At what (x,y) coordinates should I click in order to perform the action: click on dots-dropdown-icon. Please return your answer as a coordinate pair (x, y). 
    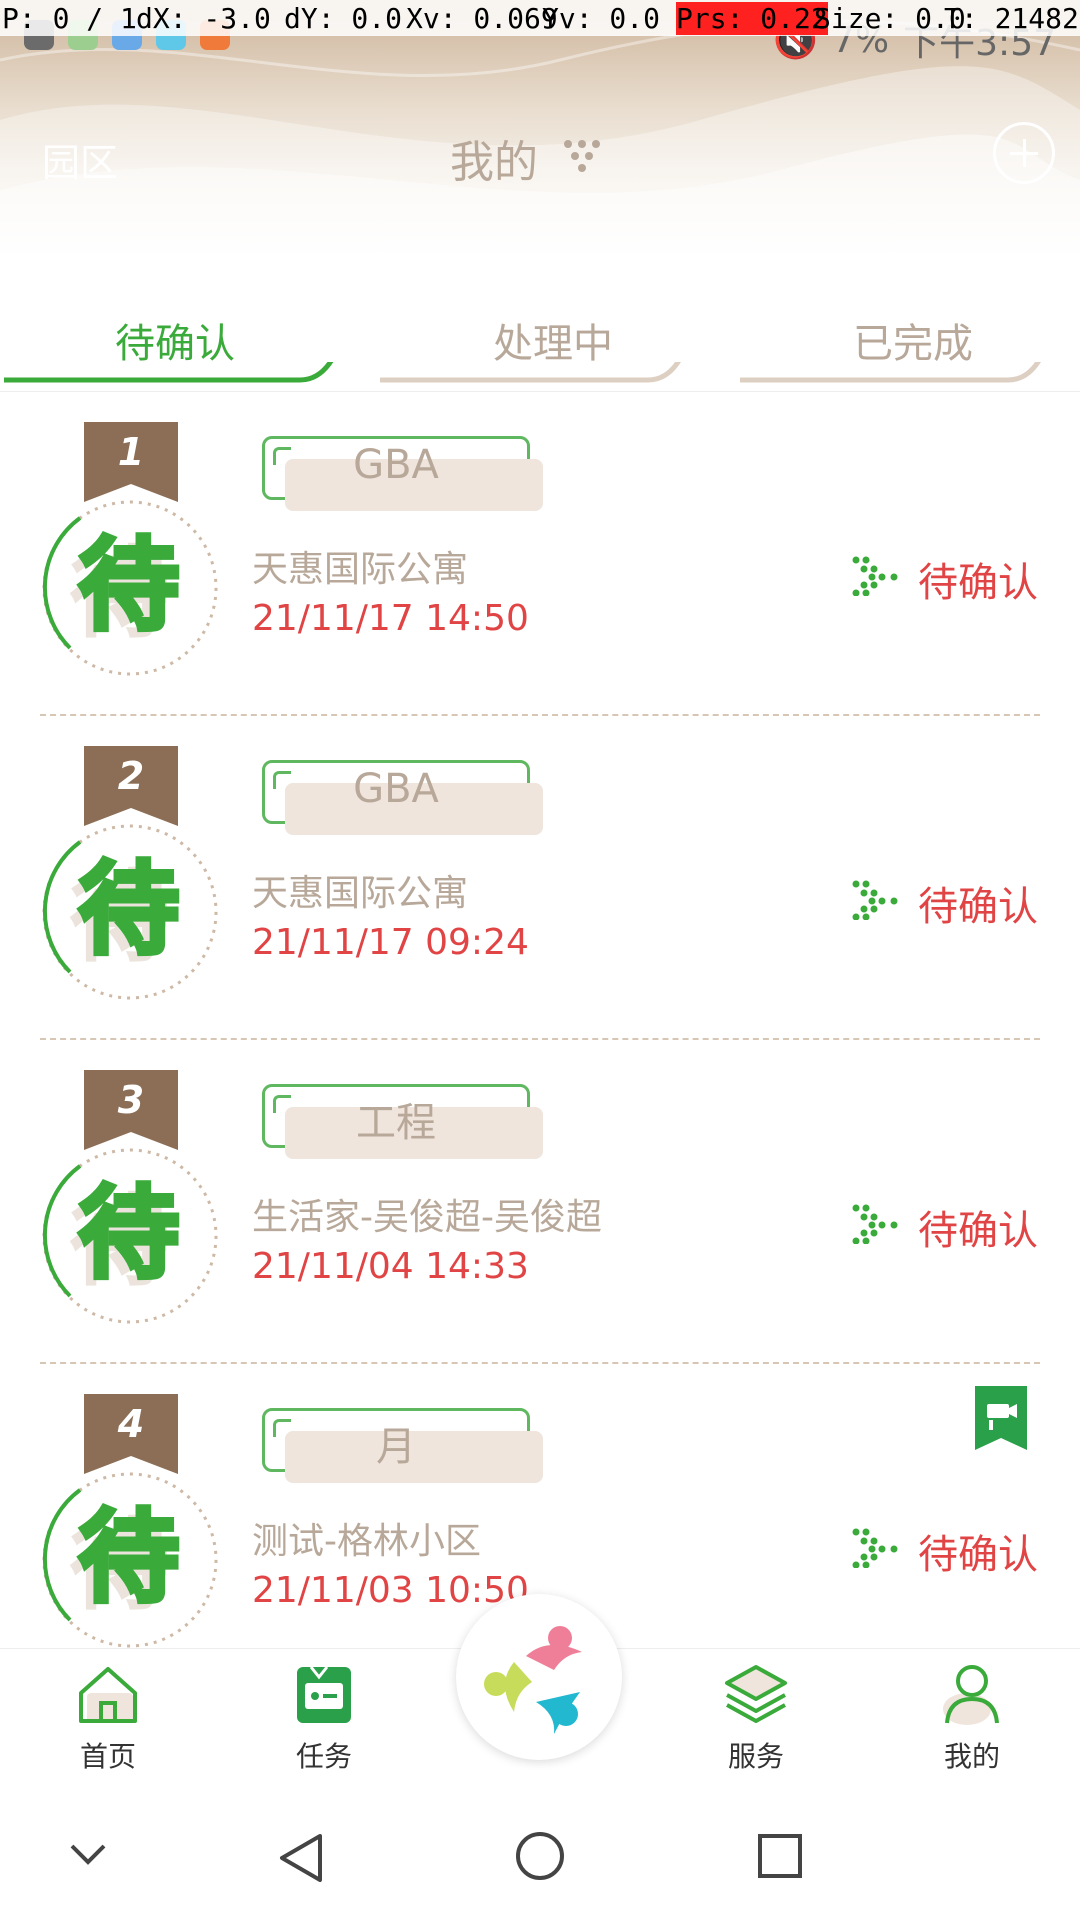
    Looking at the image, I should click on (582, 156).